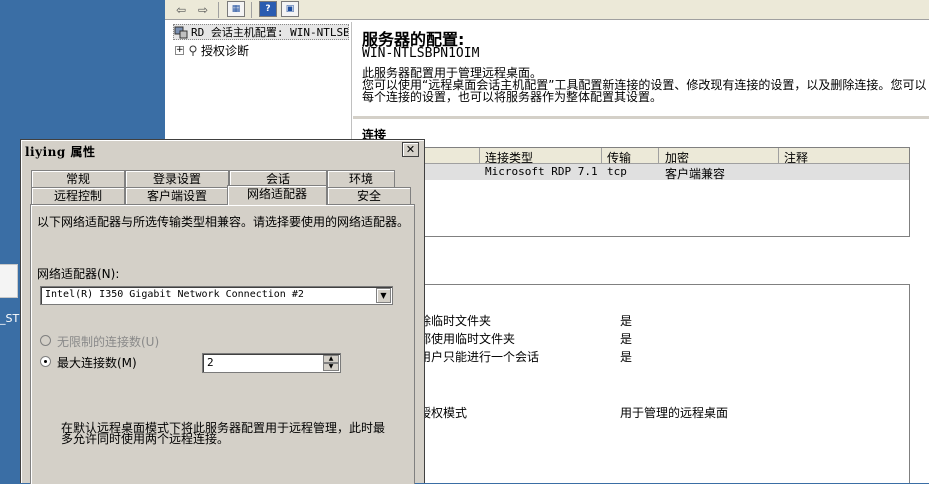 The width and height of the screenshot is (929, 484). I want to click on tree-item-rd-config: RD 会话主机配置: WIN-NTLSB, so click(261, 32).